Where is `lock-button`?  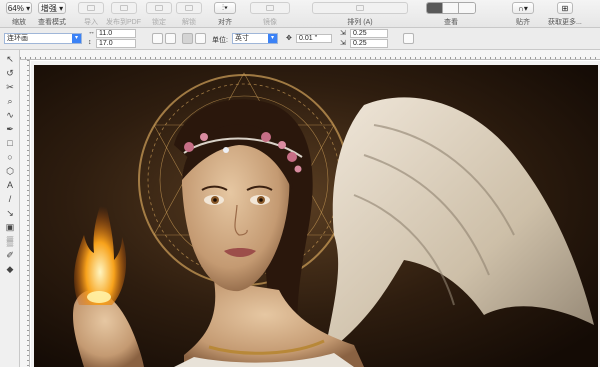 lock-button is located at coordinates (159, 8).